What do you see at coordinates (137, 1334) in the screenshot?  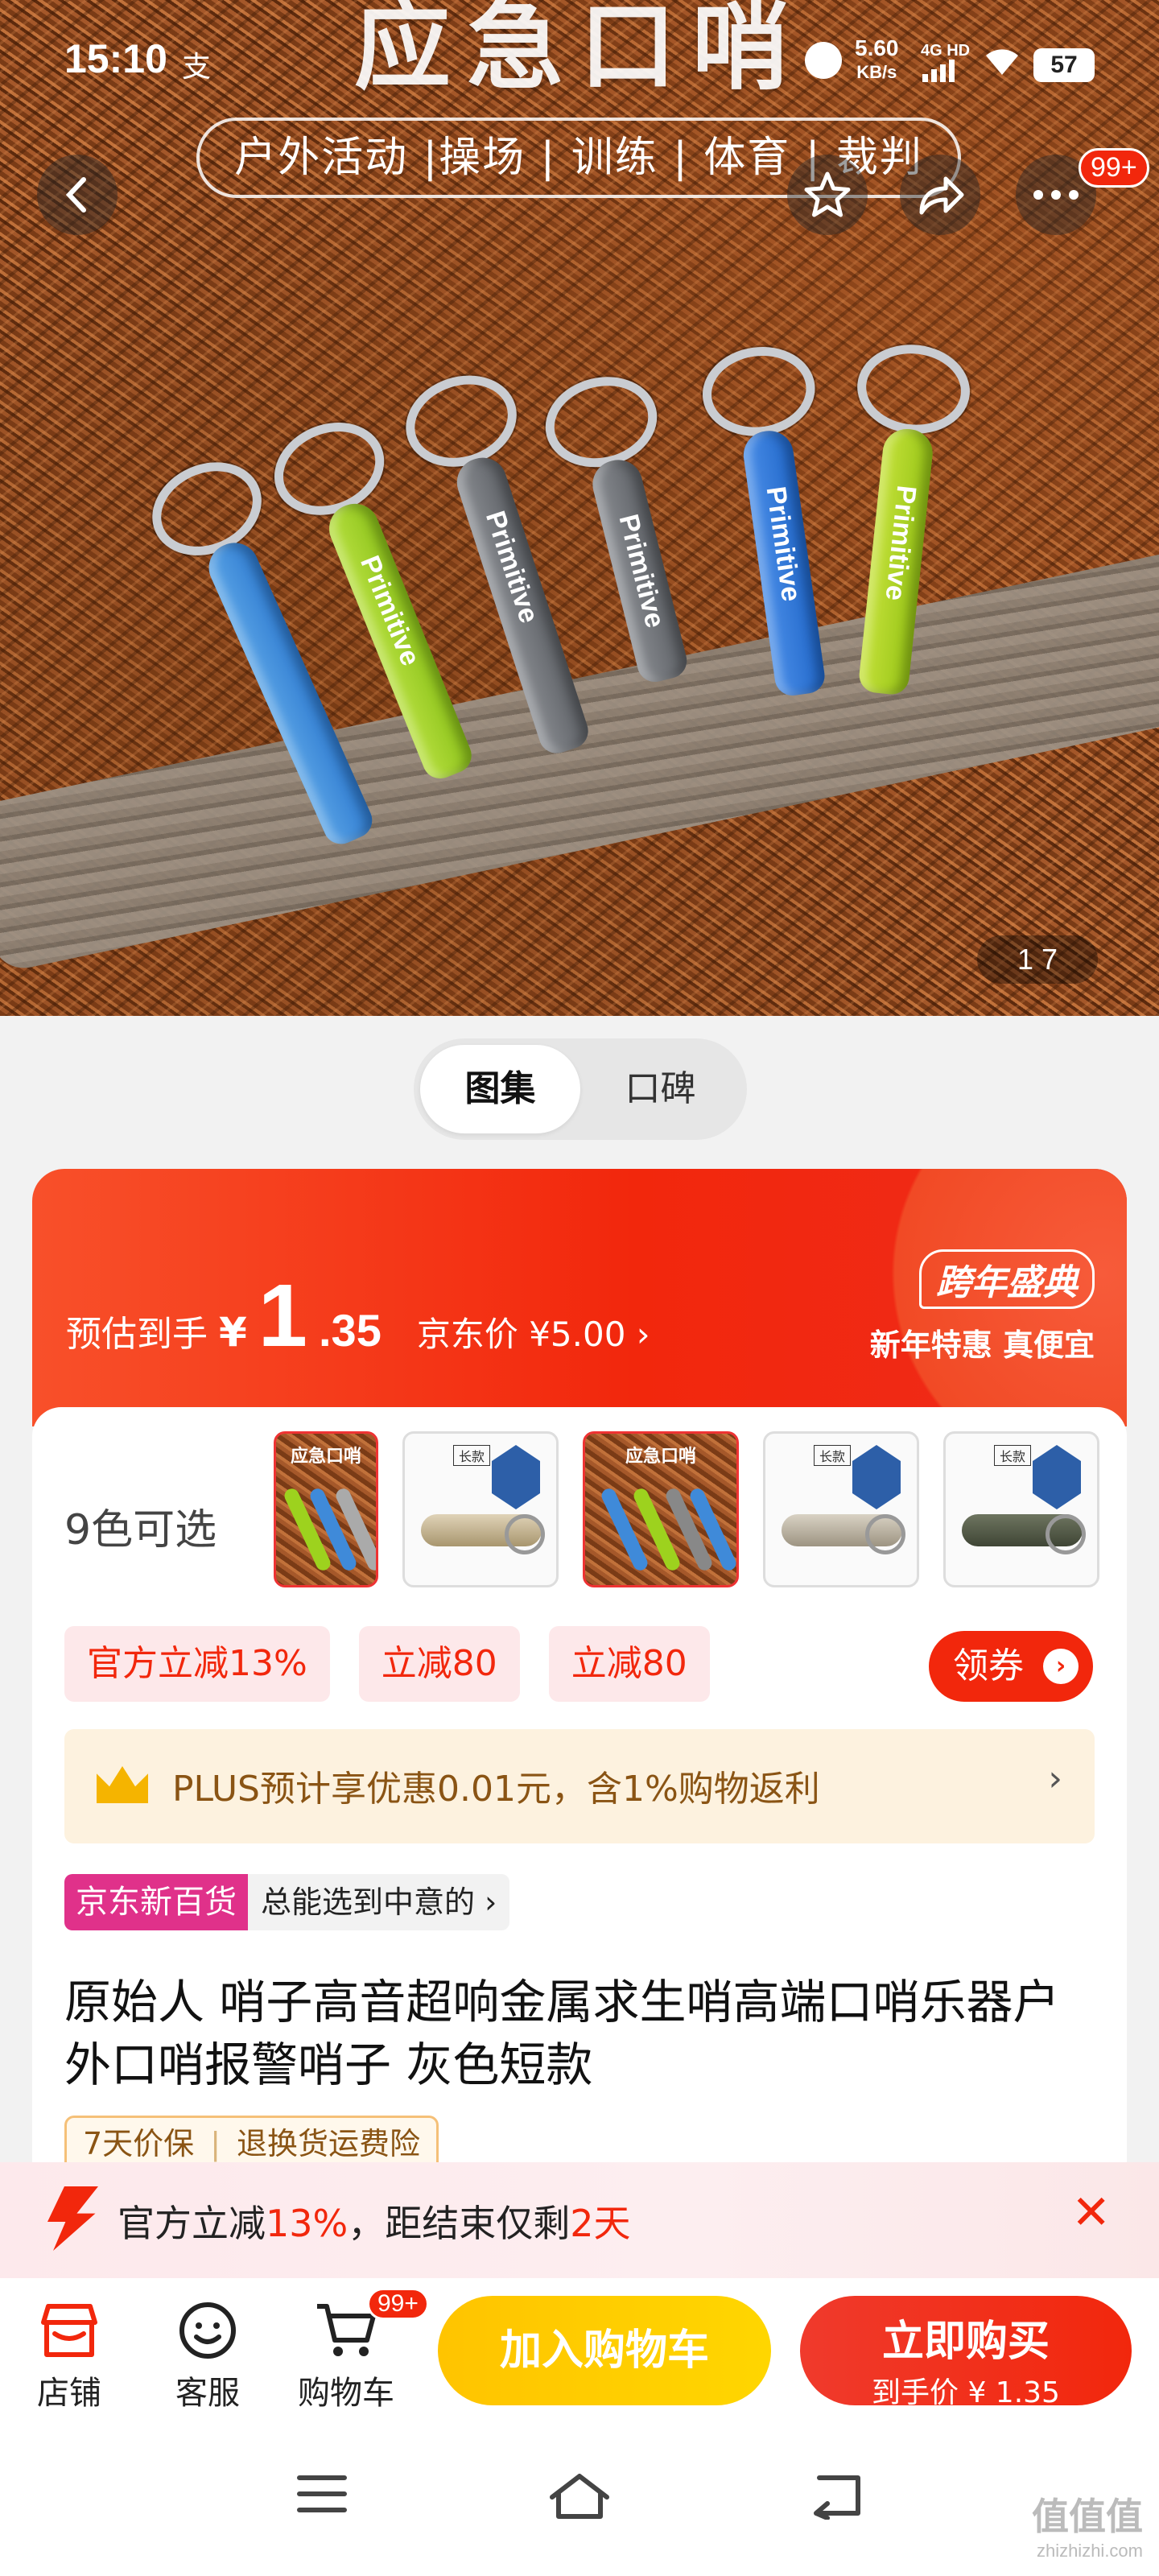 I see `estimate-label: 预估到手` at bounding box center [137, 1334].